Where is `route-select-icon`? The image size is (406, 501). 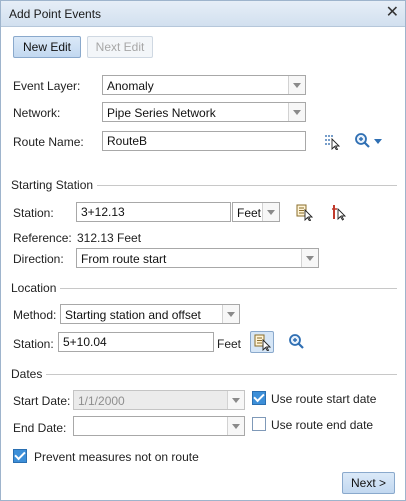 route-select-icon is located at coordinates (331, 141).